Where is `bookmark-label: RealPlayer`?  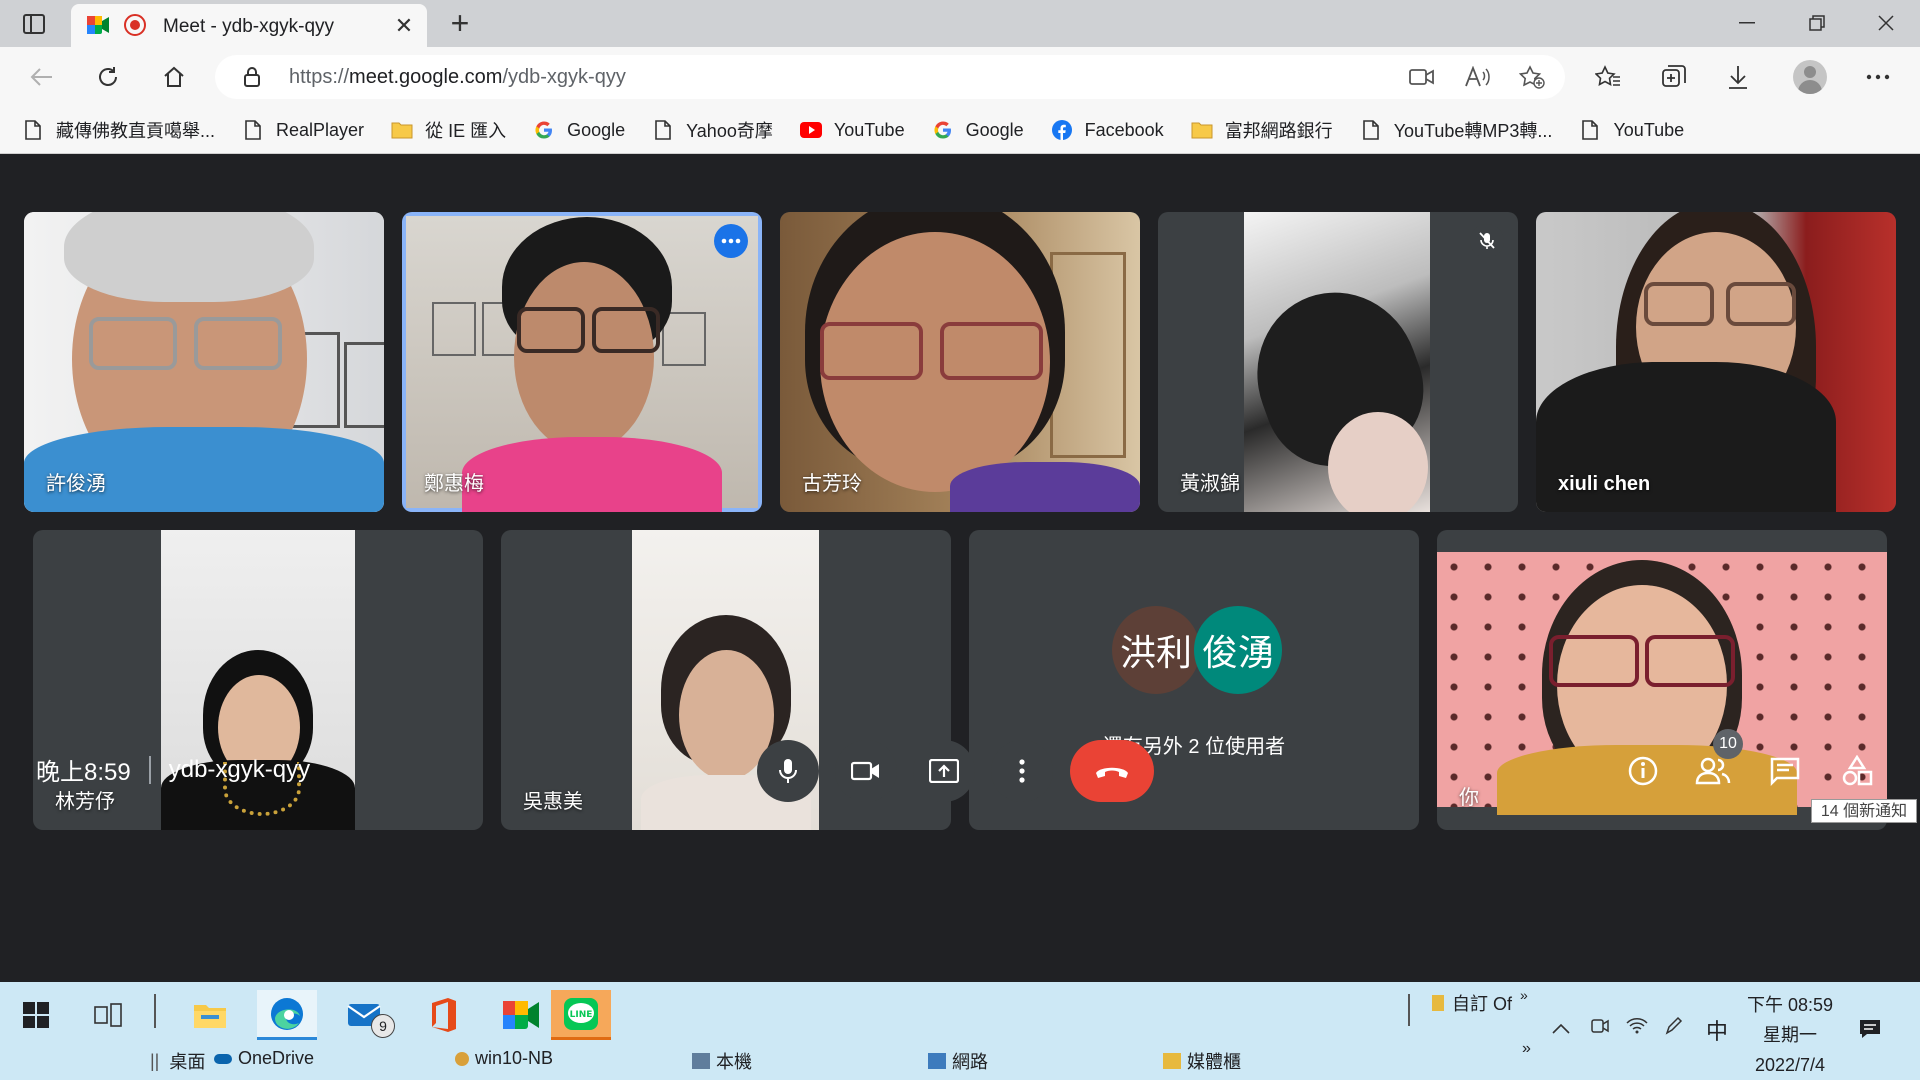 bookmark-label: RealPlayer is located at coordinates (320, 129).